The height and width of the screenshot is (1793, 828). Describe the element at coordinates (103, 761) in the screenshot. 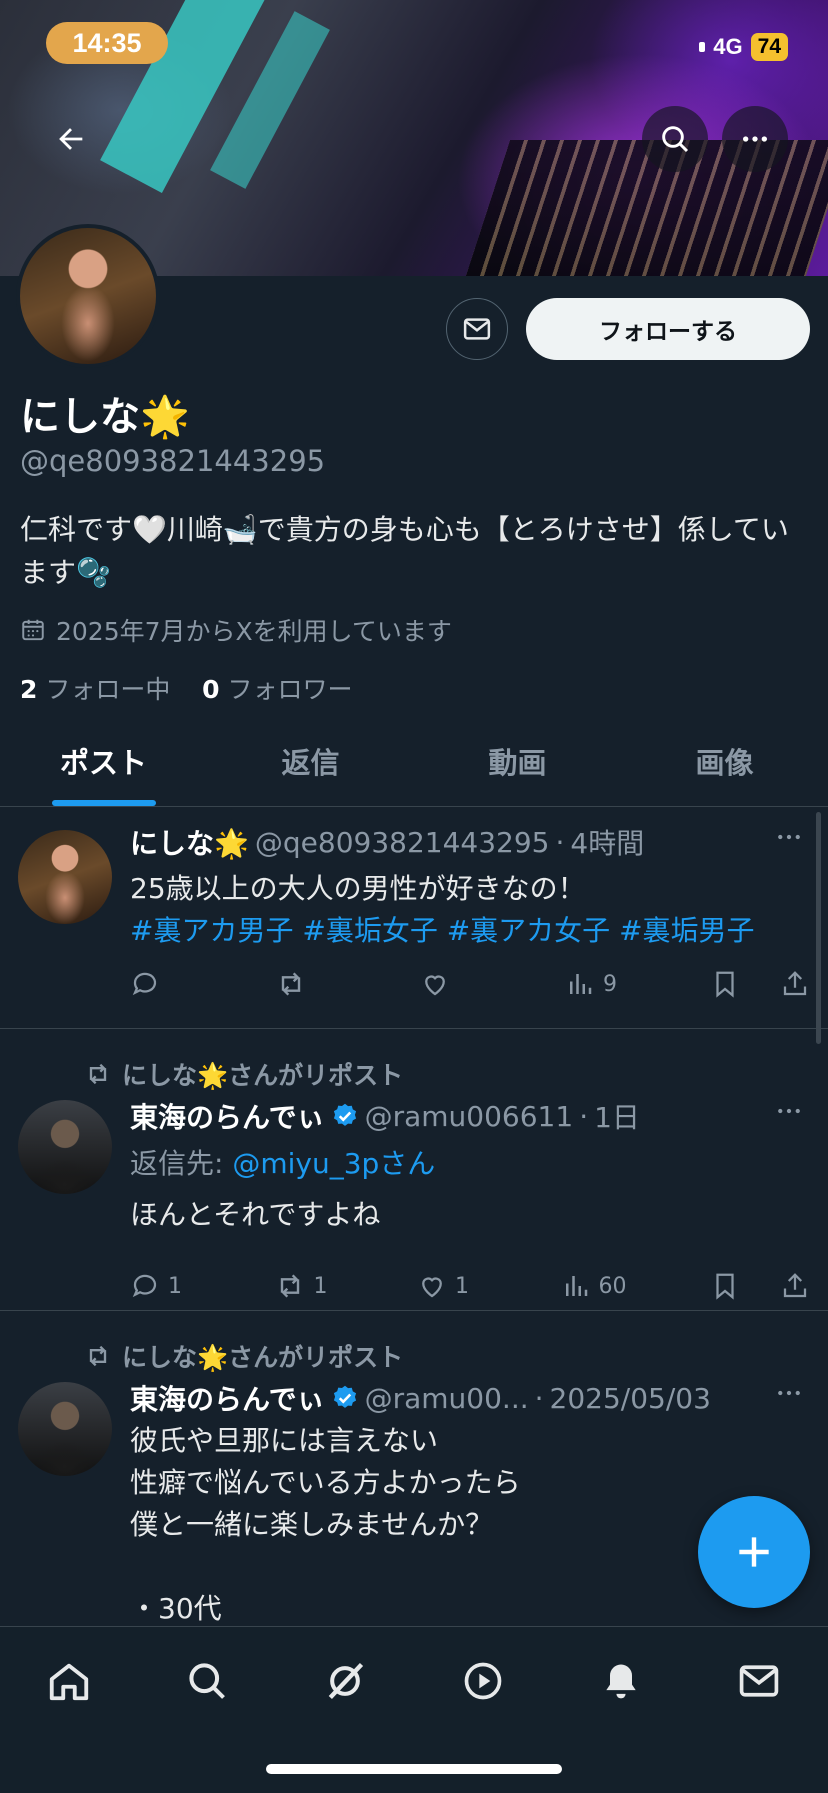

I see `tab-posts: ポスト` at that location.